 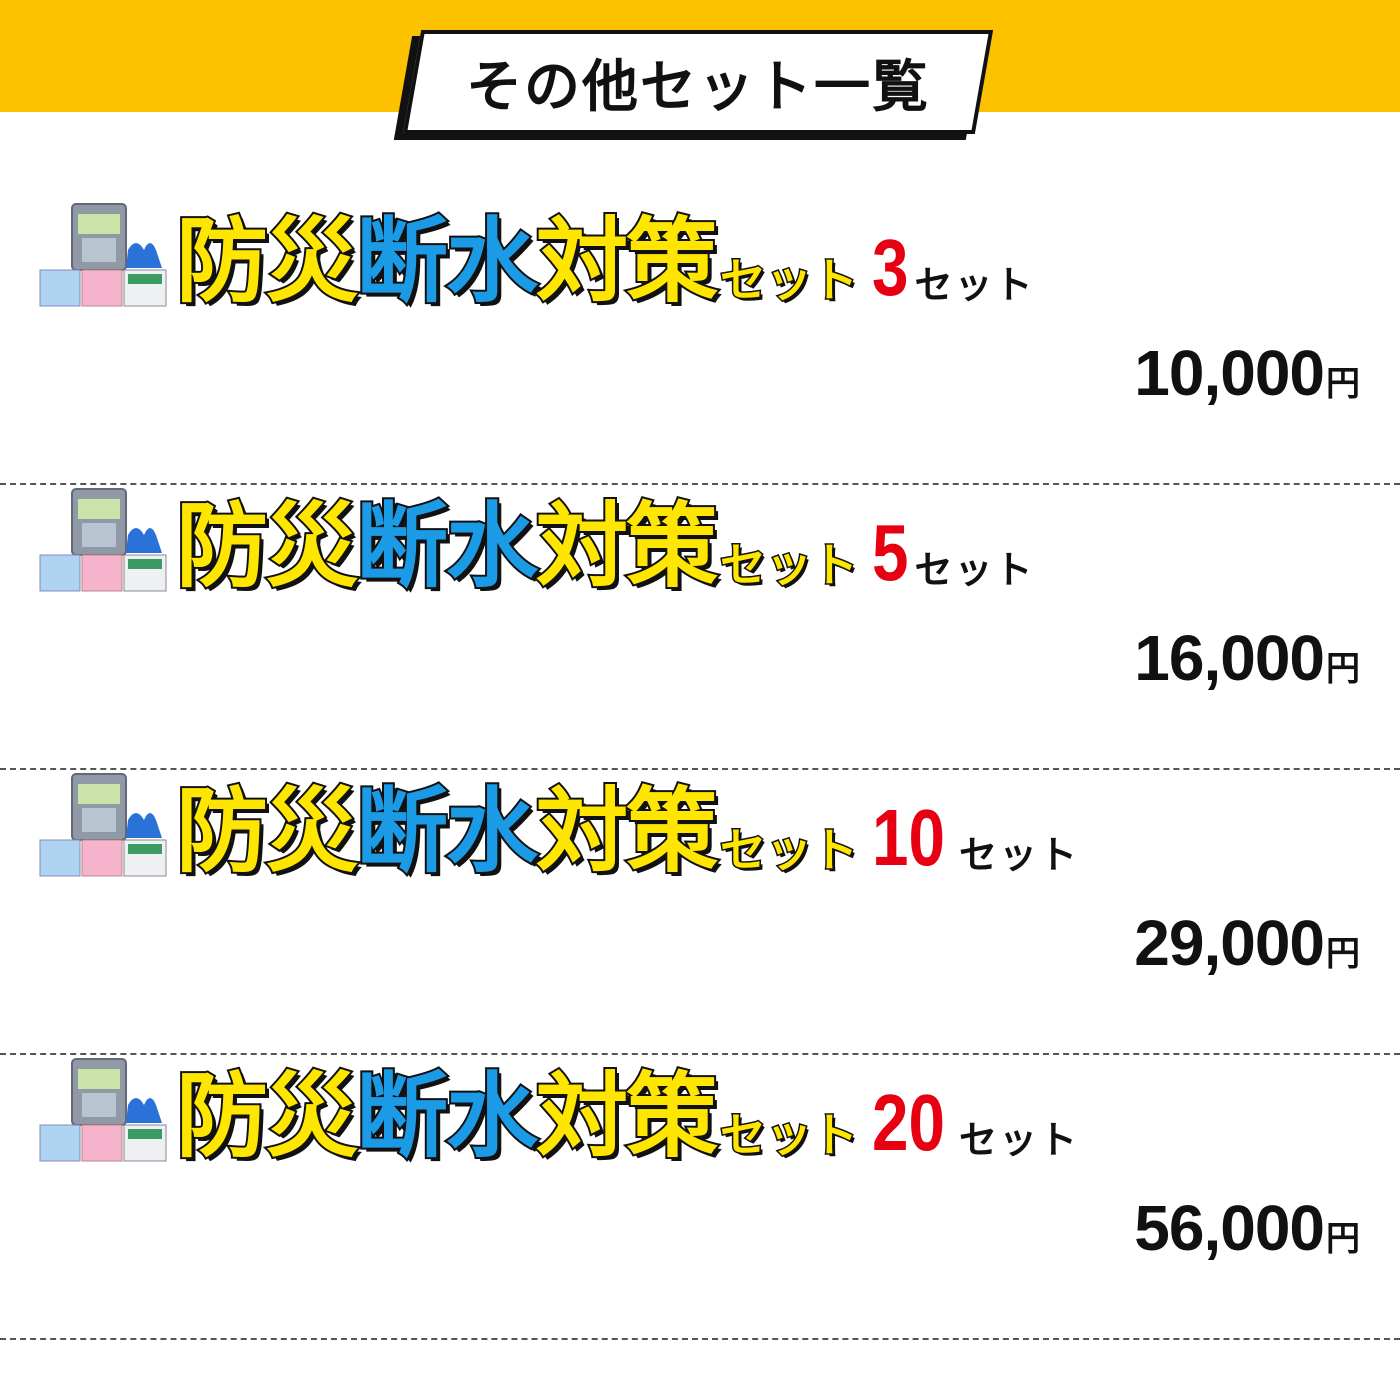 I want to click on section-title-box: その他セット一覧, so click(x=693, y=85).